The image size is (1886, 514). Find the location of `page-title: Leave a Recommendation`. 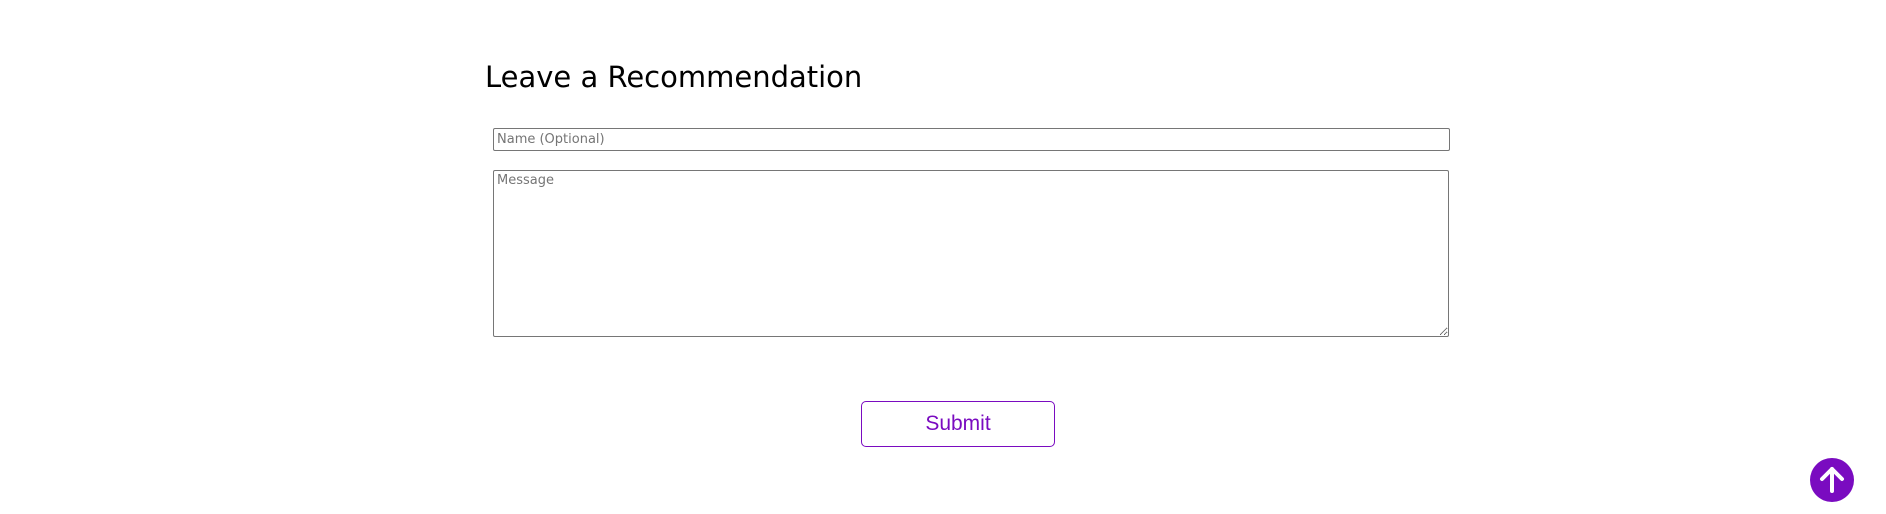

page-title: Leave a Recommendation is located at coordinates (674, 77).